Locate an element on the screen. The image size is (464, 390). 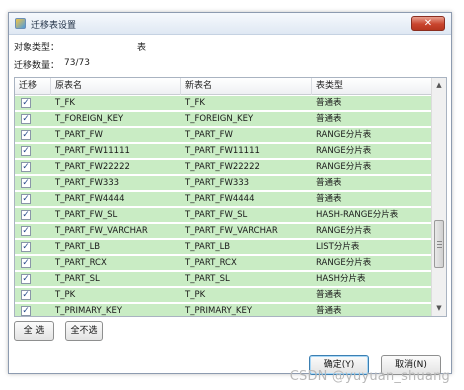
column-header-table-type: 表类型 is located at coordinates (372, 86).